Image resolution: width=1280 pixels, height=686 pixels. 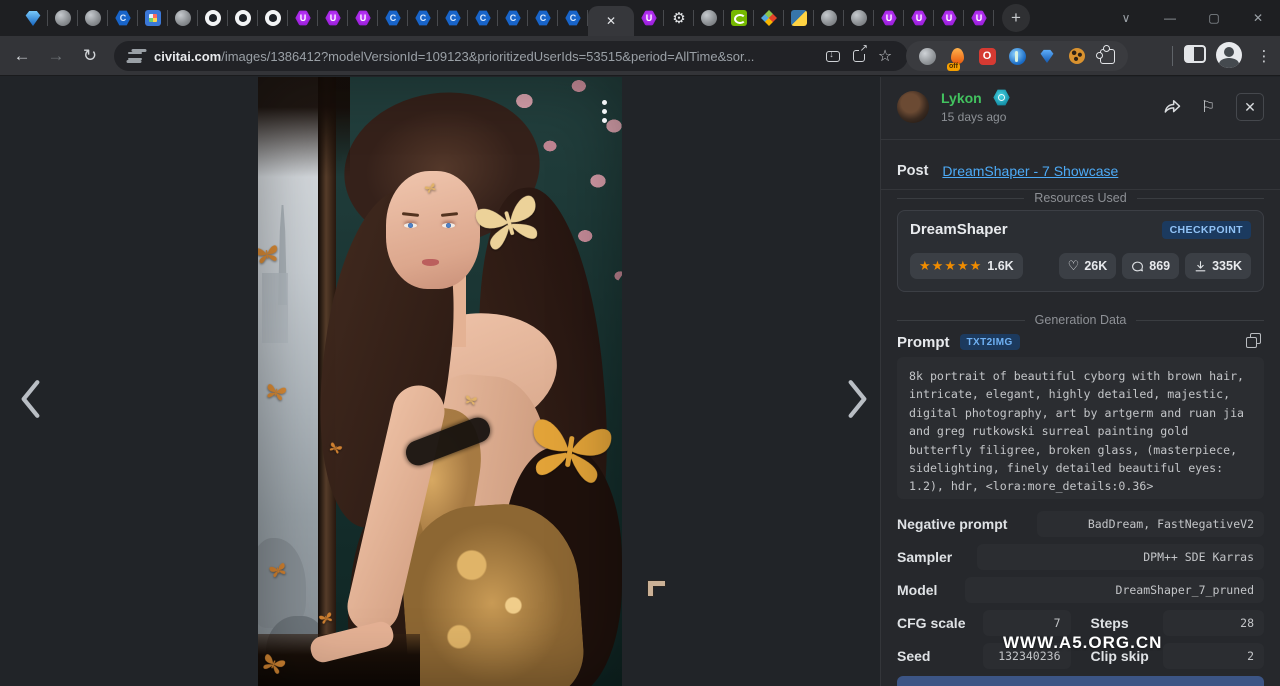 I want to click on window-controls: ∨ — ▢ ✕, so click(x=1192, y=18).